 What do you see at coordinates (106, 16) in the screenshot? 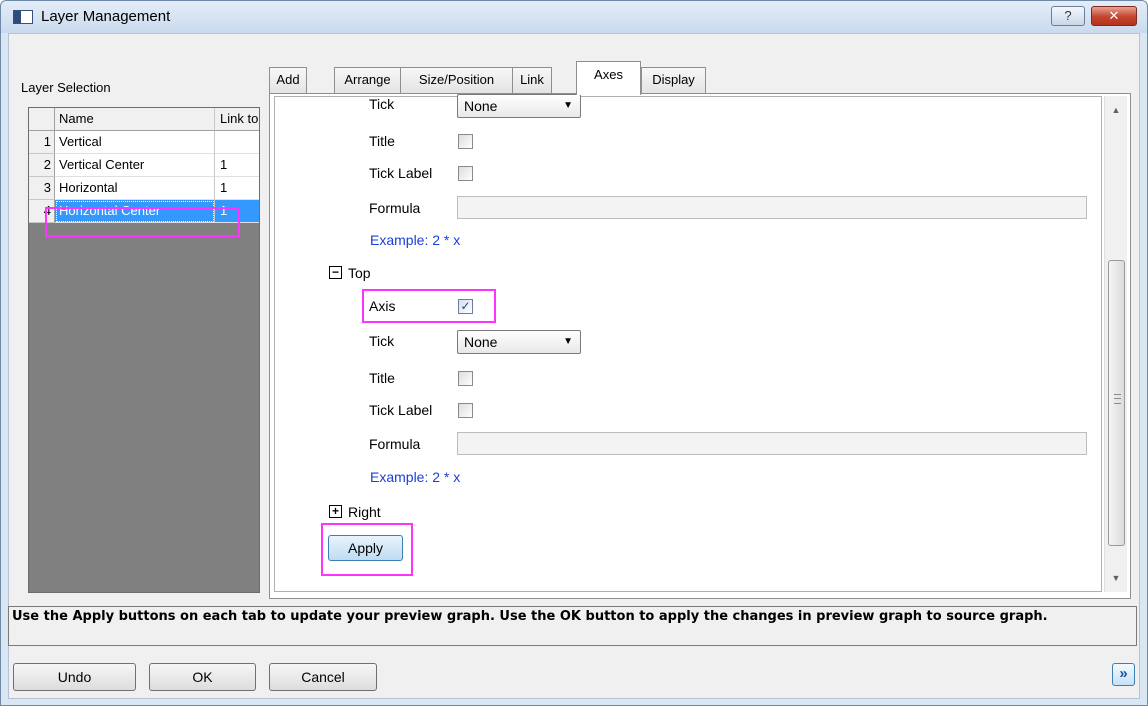
I see `window-title: Layer Management` at bounding box center [106, 16].